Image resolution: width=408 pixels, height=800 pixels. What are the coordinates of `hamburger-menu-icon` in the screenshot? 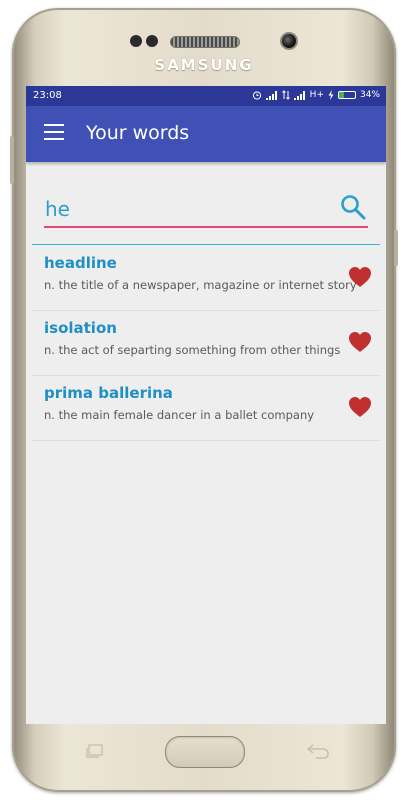 It's located at (54, 134).